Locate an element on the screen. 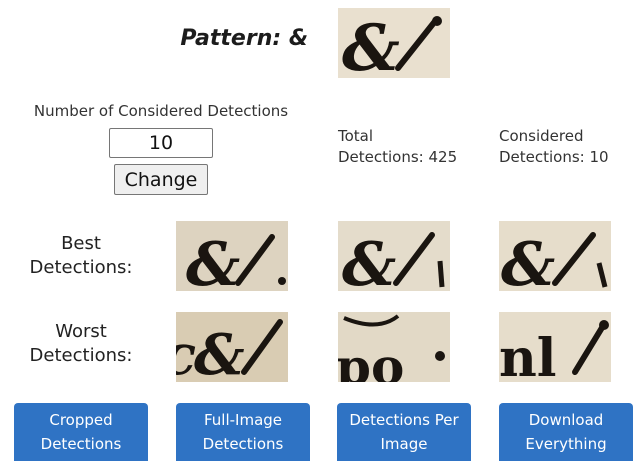 This screenshot has width=636, height=461. worst-detection-image: c & is located at coordinates (232, 347).